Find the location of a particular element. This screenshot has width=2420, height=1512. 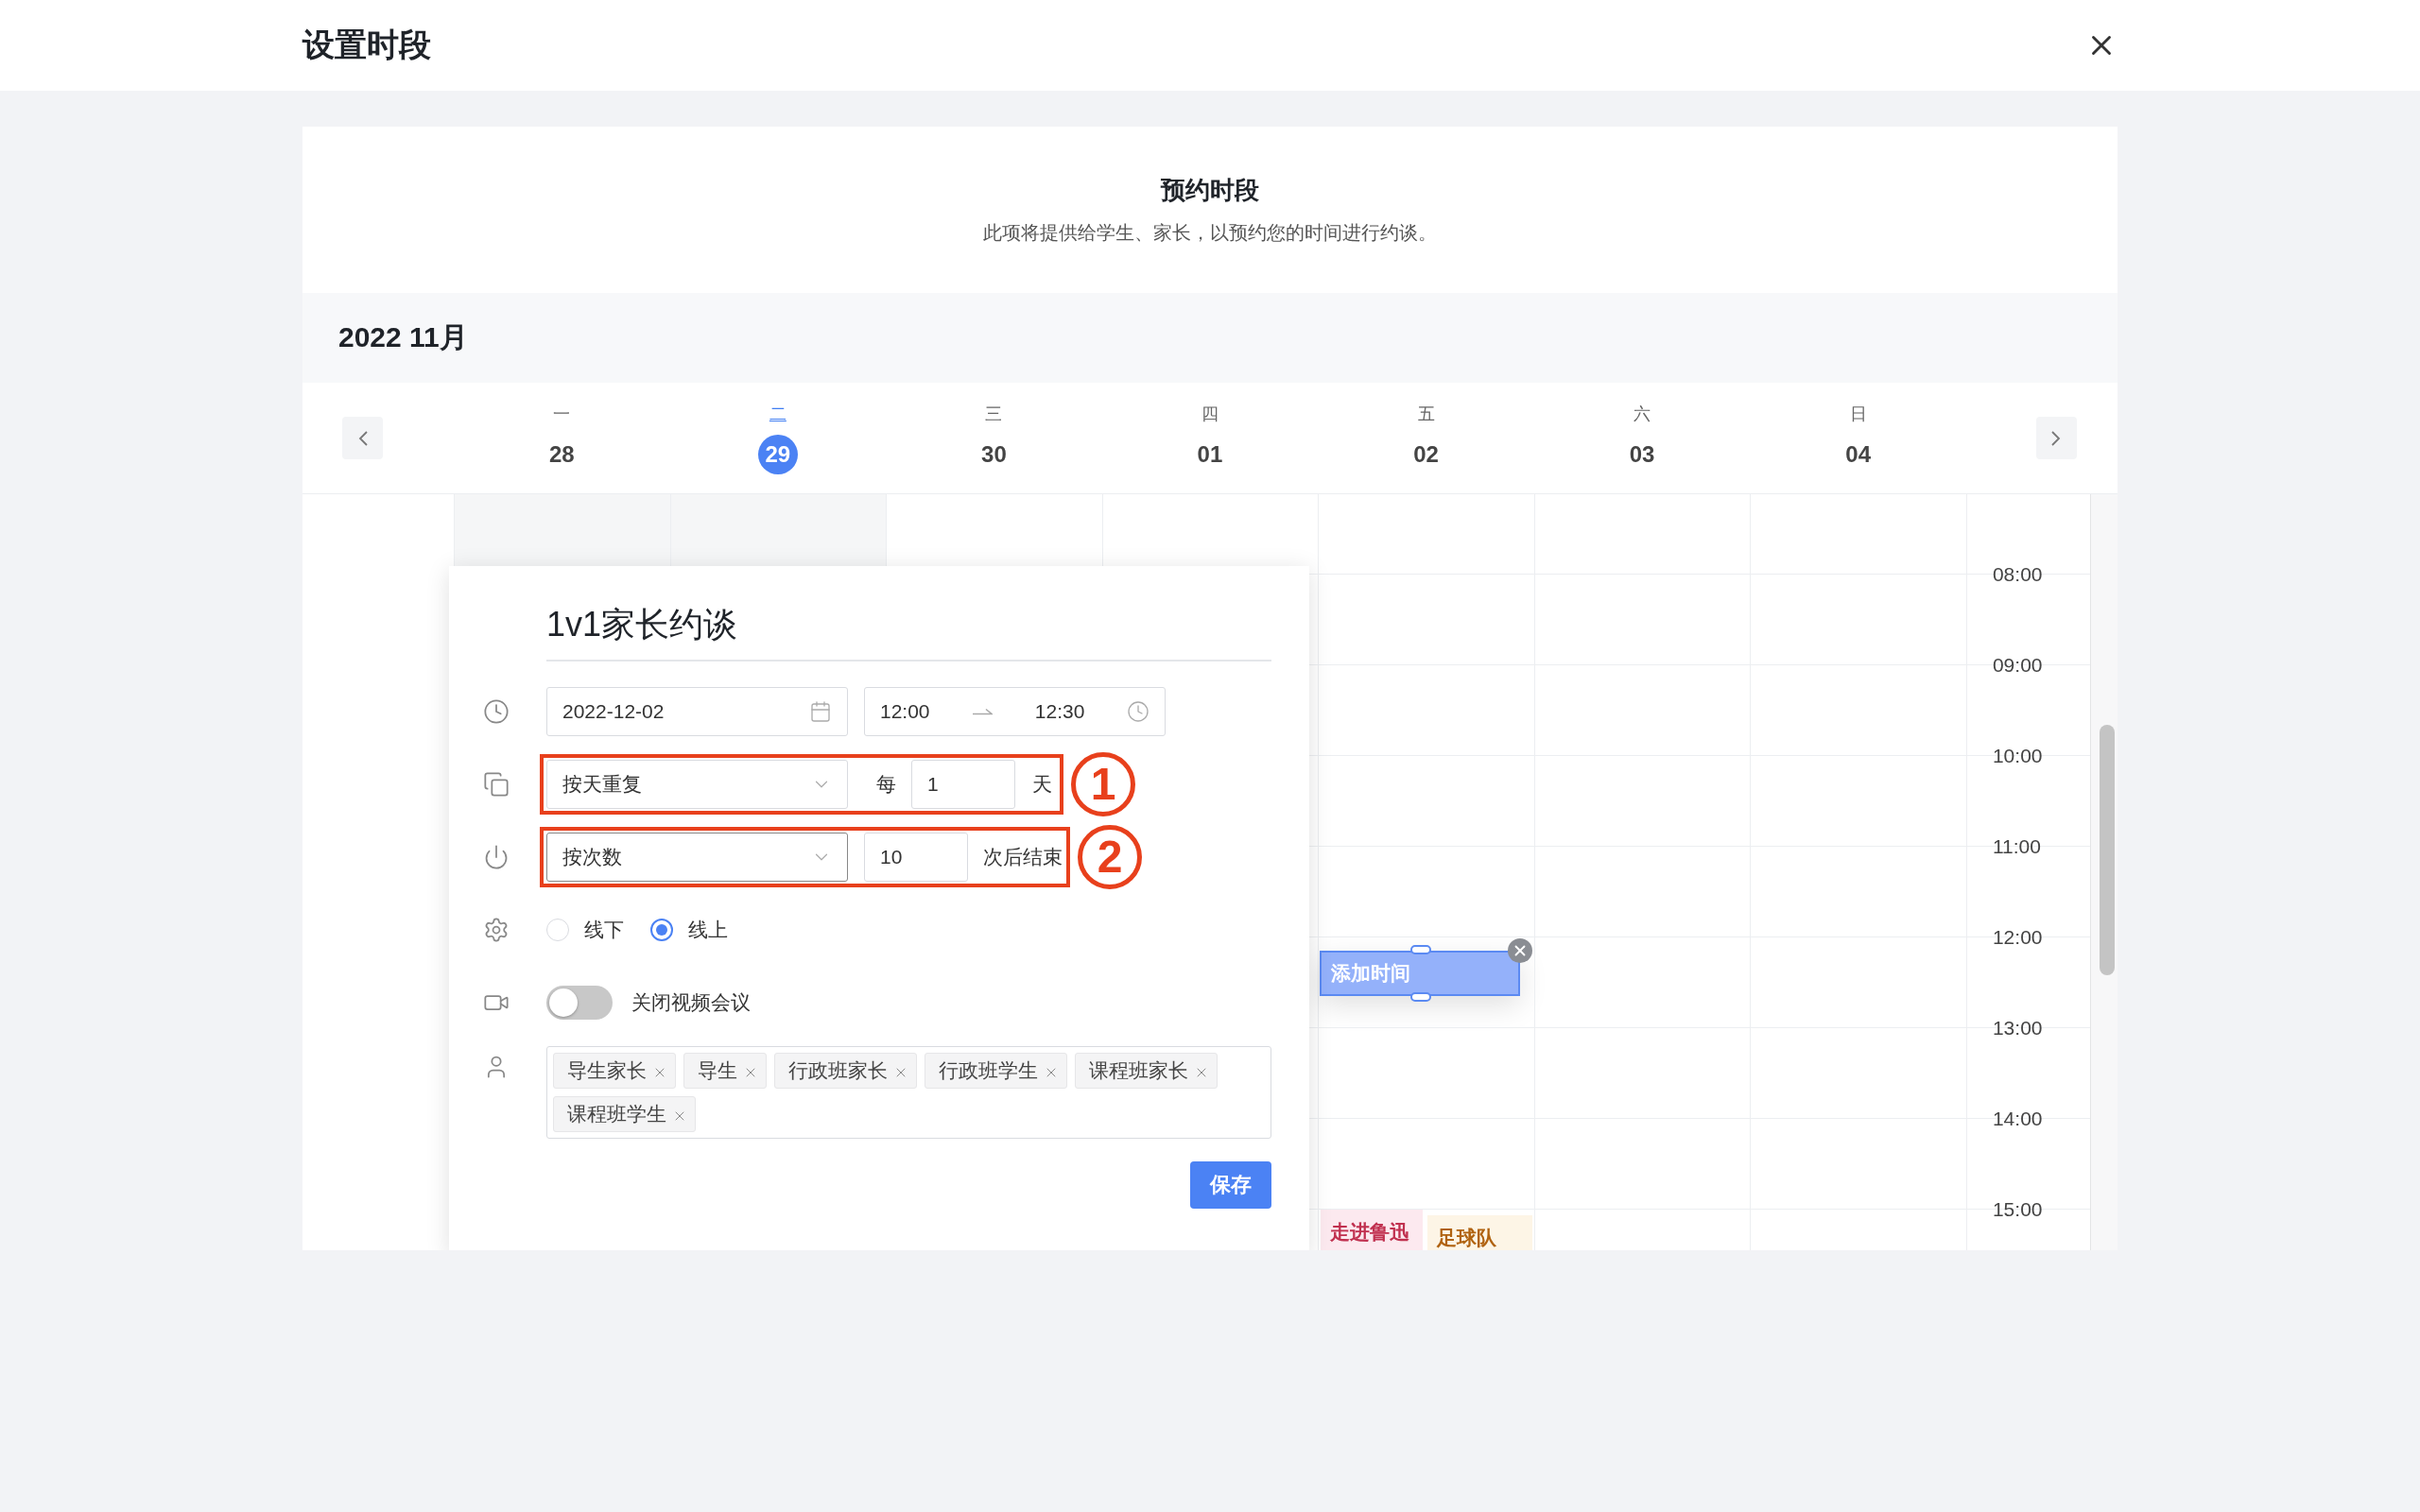

previous-week-button is located at coordinates (362, 438).